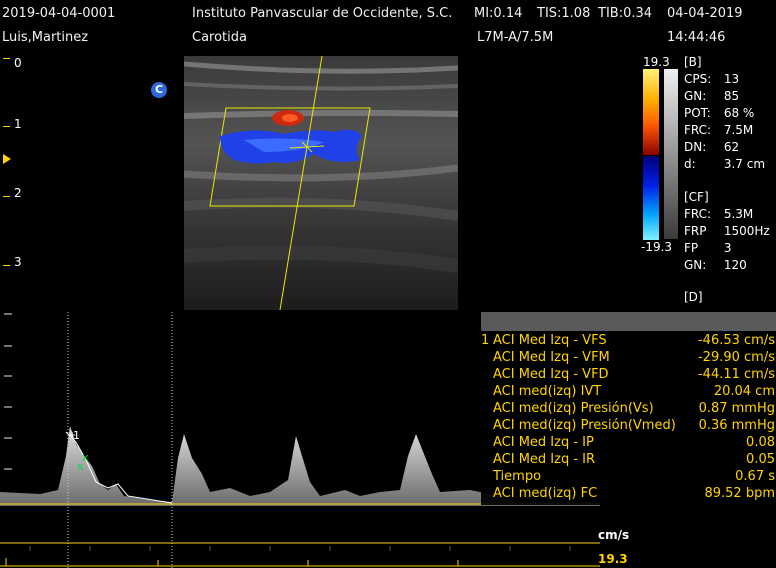 This screenshot has width=776, height=568. I want to click on measurement-row: ACI Med Izq - VFM -29.90 cm/s, so click(634, 357).